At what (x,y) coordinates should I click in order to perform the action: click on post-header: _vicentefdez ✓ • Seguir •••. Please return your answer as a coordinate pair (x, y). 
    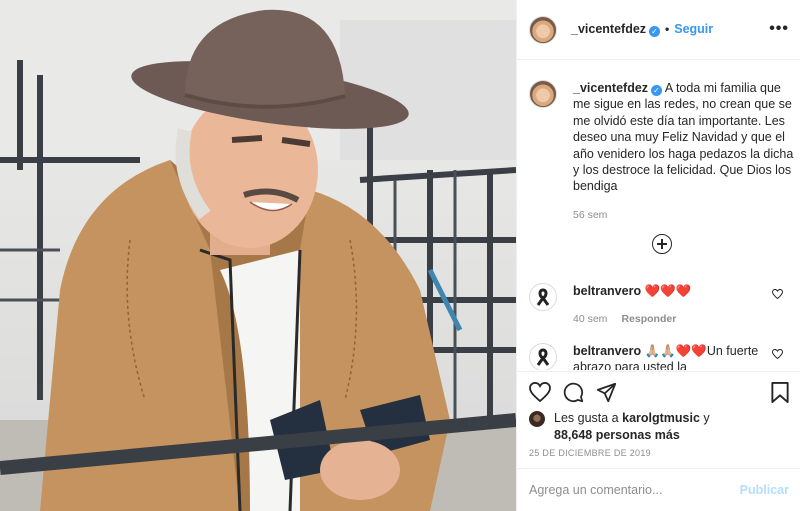
    Looking at the image, I should click on (658, 30).